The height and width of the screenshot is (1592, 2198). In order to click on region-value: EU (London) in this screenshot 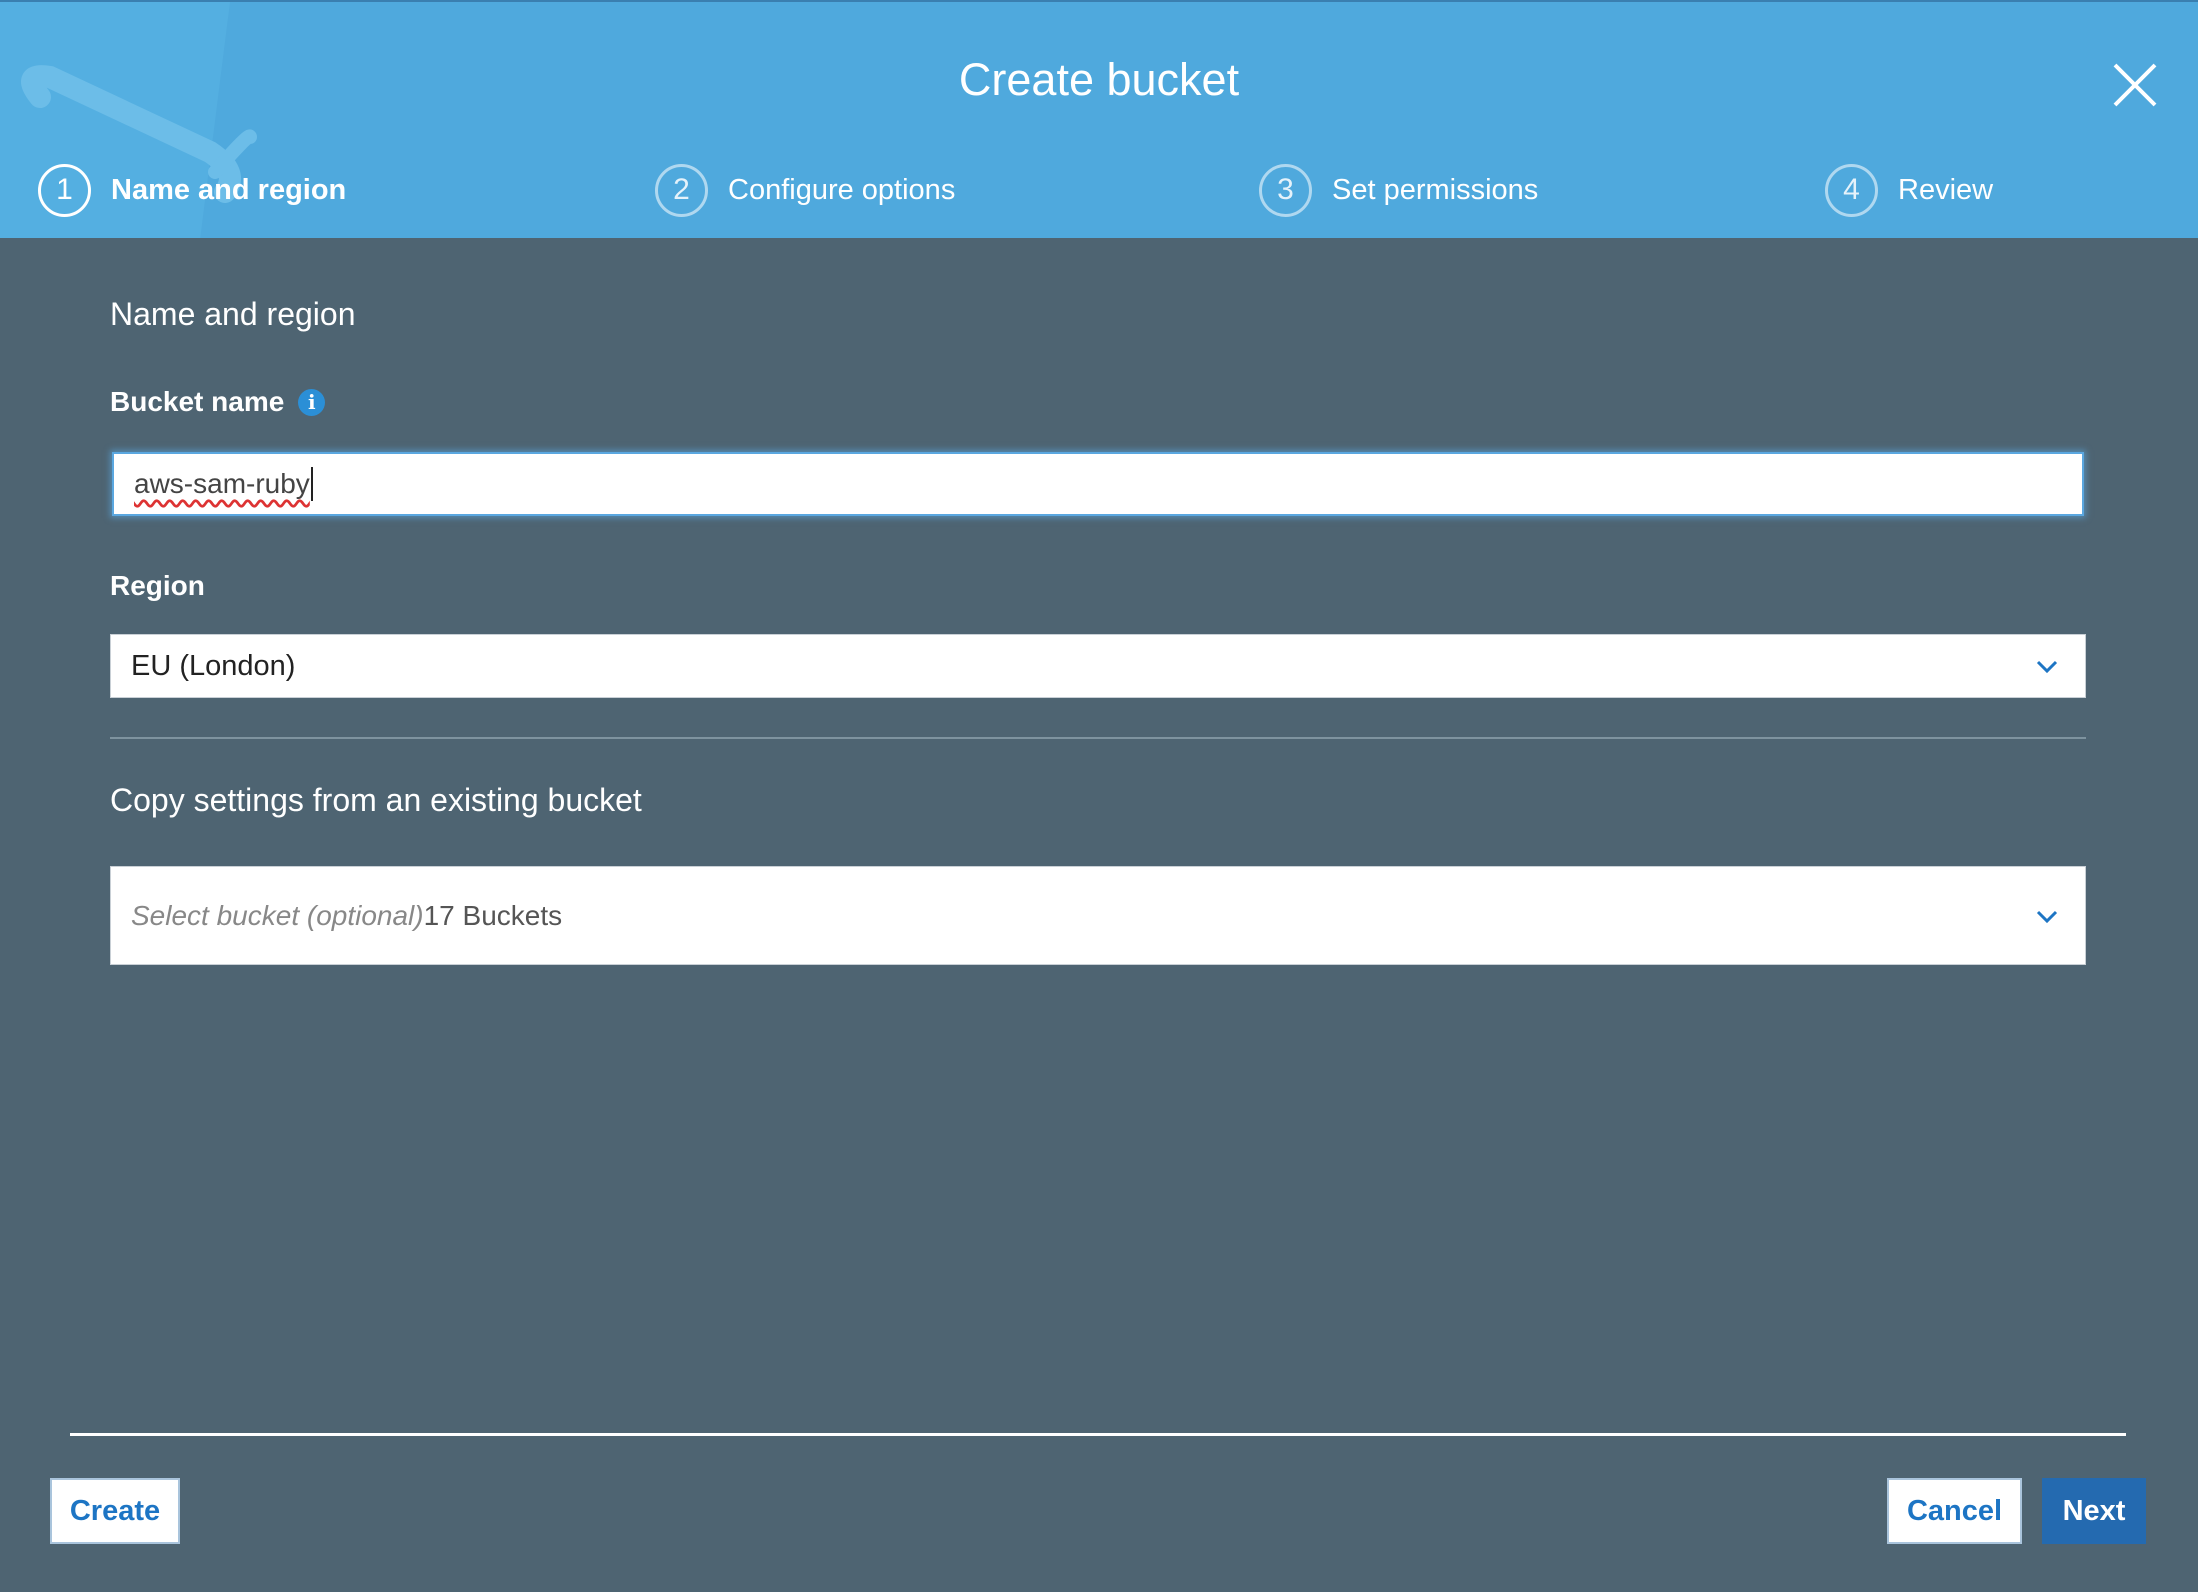, I will do `click(213, 665)`.